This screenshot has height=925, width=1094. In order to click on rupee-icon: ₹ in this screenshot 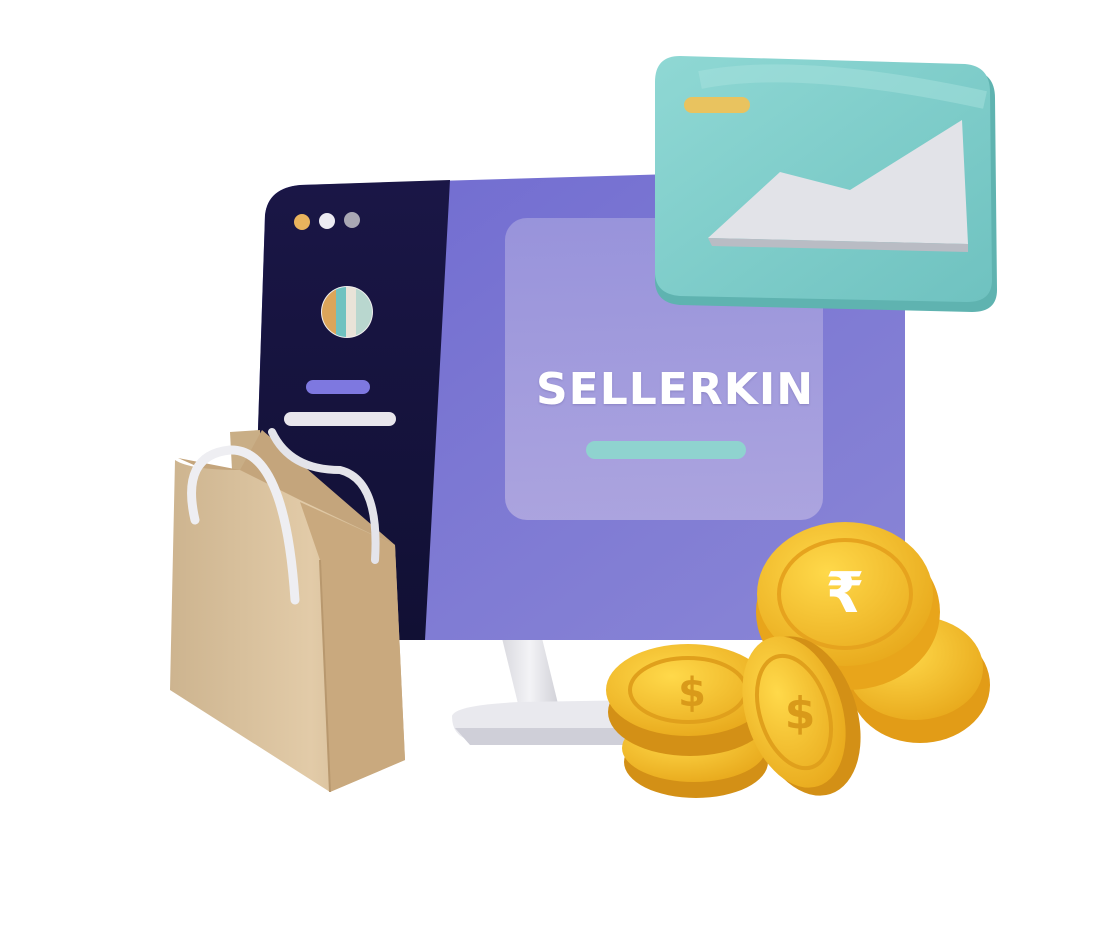, I will do `click(845, 593)`.